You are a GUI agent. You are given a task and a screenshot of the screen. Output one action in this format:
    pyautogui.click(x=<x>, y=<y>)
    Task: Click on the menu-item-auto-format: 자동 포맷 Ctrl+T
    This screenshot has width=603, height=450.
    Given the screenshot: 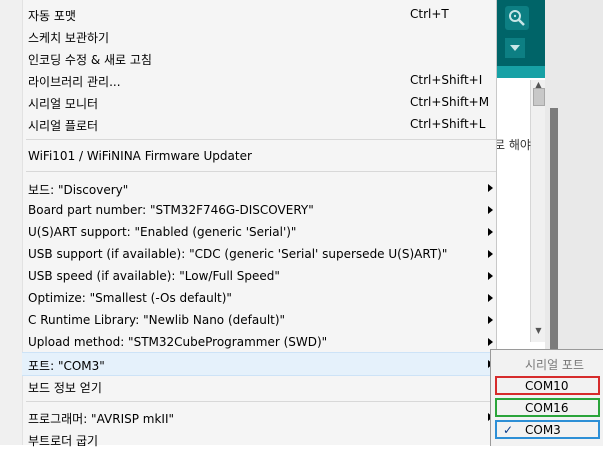 What is the action you would take?
    pyautogui.click(x=259, y=14)
    